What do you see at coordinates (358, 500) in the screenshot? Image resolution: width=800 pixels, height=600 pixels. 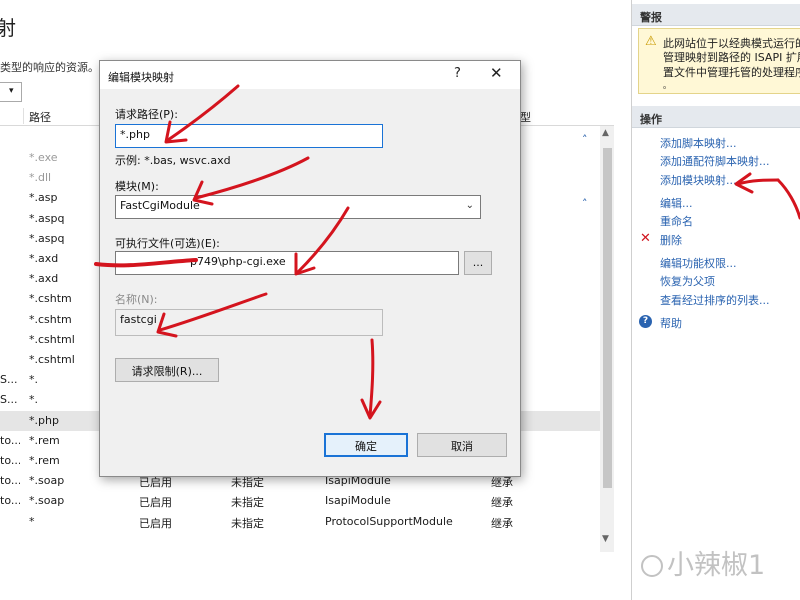 I see `table-cell-c4: IsapiModule` at bounding box center [358, 500].